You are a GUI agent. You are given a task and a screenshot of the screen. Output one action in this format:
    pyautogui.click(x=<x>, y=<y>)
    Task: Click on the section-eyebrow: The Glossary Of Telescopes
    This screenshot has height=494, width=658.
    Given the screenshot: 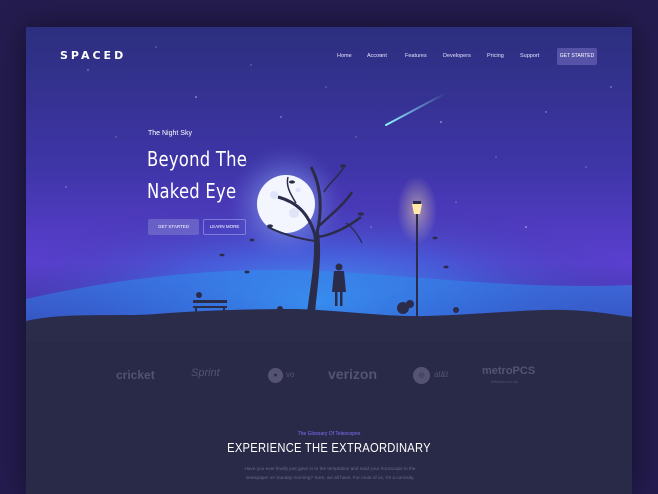 What is the action you would take?
    pyautogui.click(x=329, y=434)
    